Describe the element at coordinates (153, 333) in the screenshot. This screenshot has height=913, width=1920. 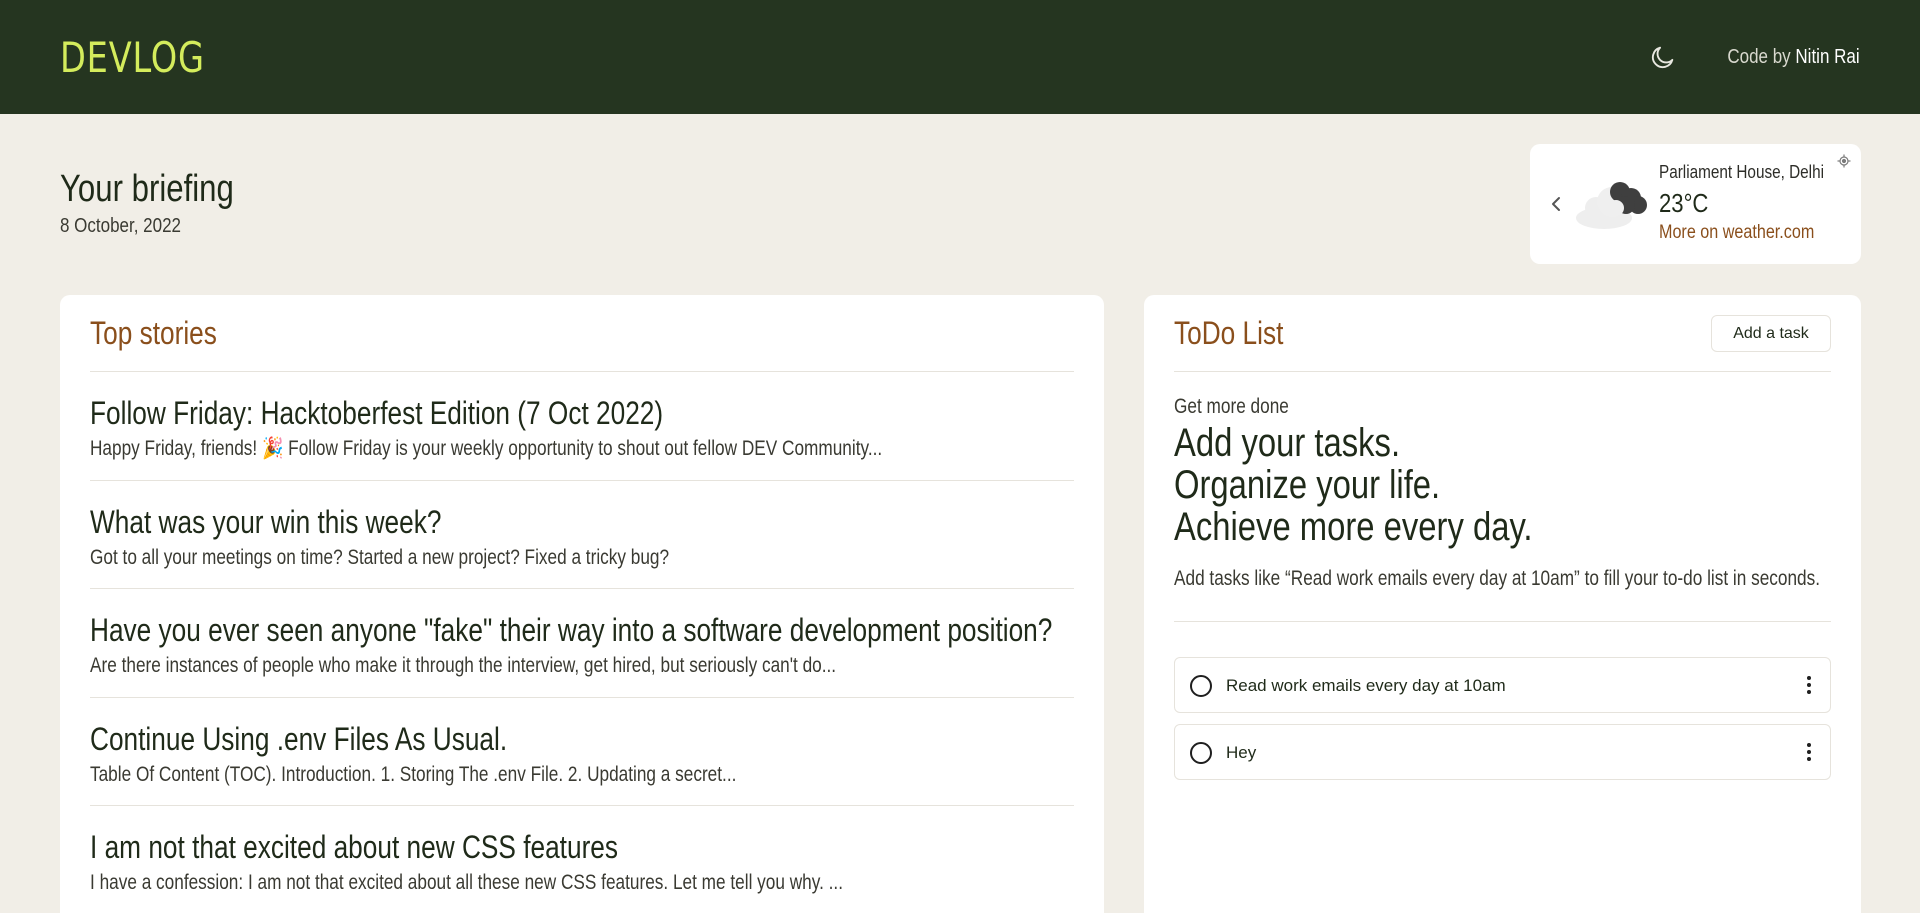
I see `top-stories-title: Top stories` at that location.